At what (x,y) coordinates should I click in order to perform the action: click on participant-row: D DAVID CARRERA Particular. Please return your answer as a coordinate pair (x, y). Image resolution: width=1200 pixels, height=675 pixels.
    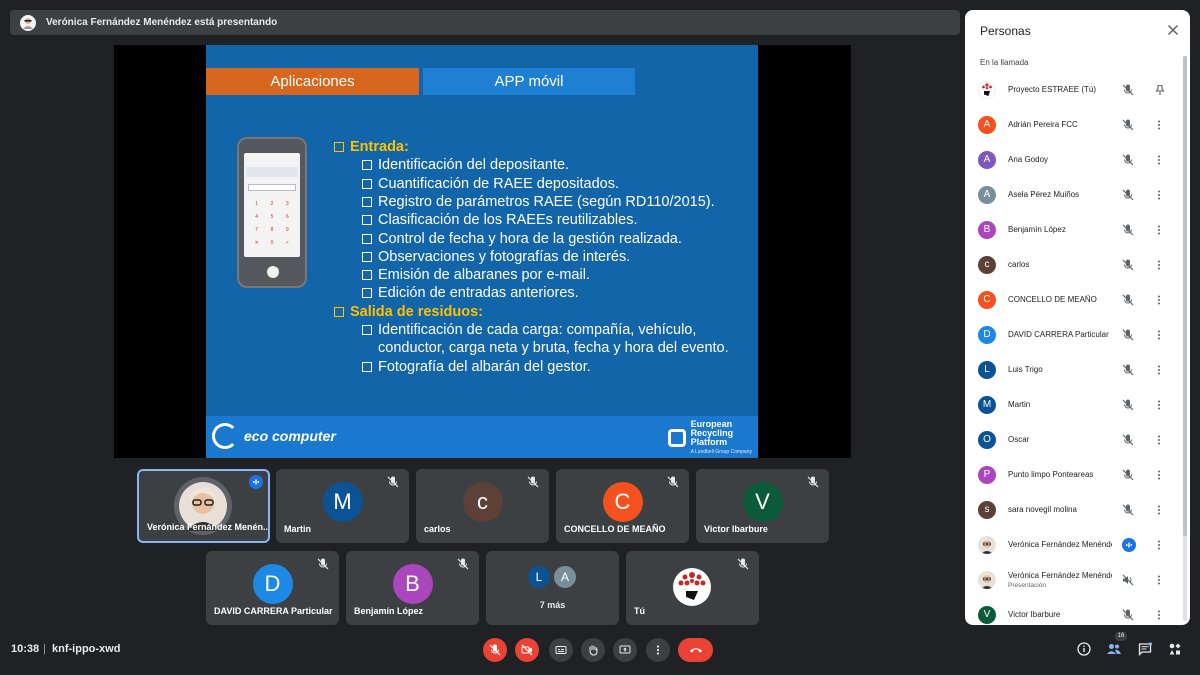
    Looking at the image, I should click on (1072, 334).